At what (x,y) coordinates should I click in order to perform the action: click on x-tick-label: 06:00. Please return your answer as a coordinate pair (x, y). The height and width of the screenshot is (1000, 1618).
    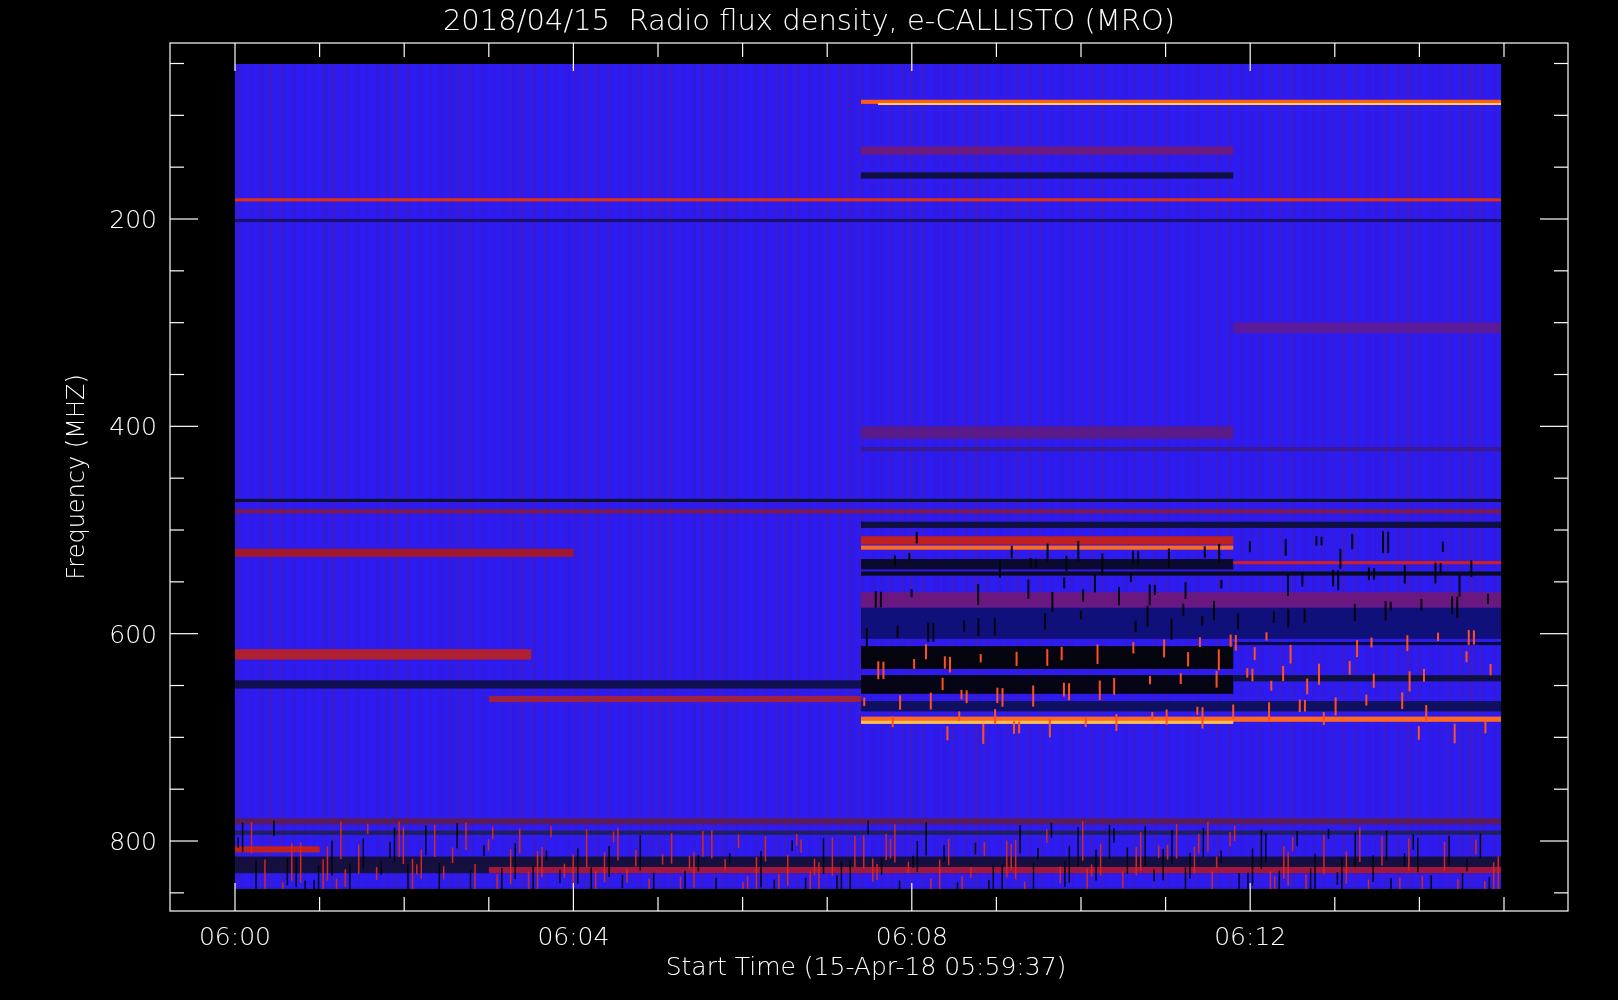
    Looking at the image, I should click on (235, 936).